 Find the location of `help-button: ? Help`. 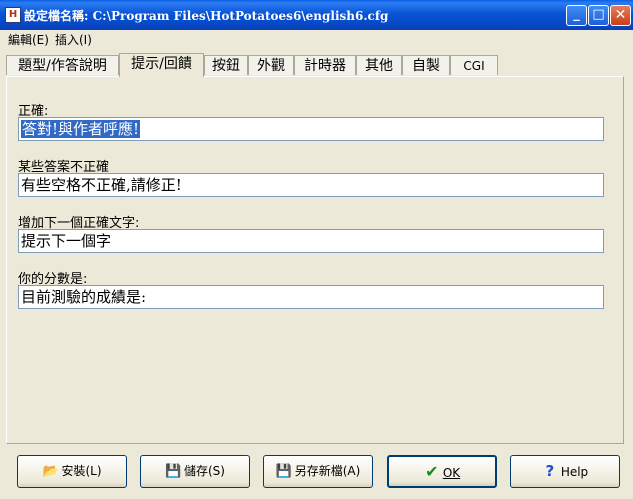

help-button: ? Help is located at coordinates (565, 471).